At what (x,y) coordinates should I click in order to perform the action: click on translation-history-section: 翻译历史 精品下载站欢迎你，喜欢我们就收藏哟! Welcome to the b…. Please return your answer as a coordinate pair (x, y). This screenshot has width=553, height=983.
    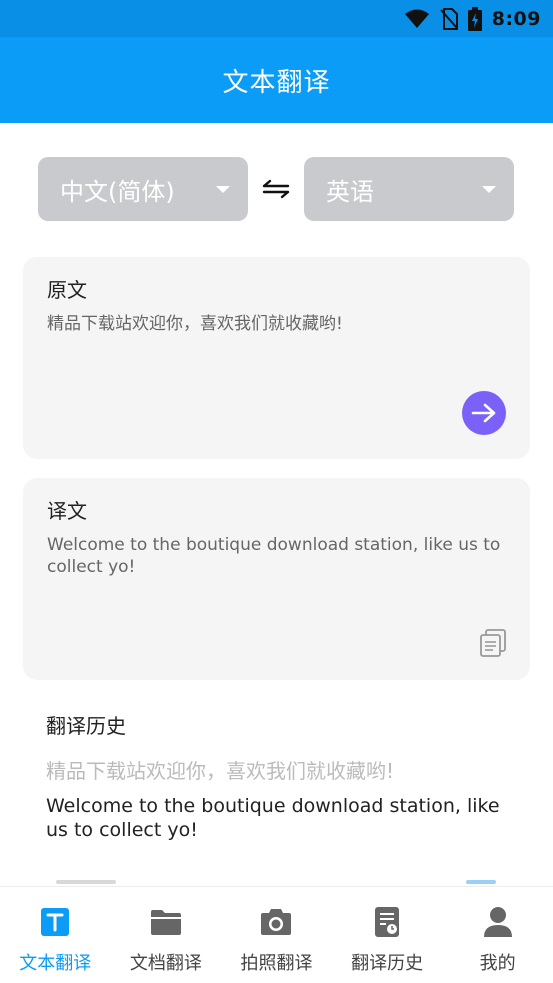
    Looking at the image, I should click on (281, 776).